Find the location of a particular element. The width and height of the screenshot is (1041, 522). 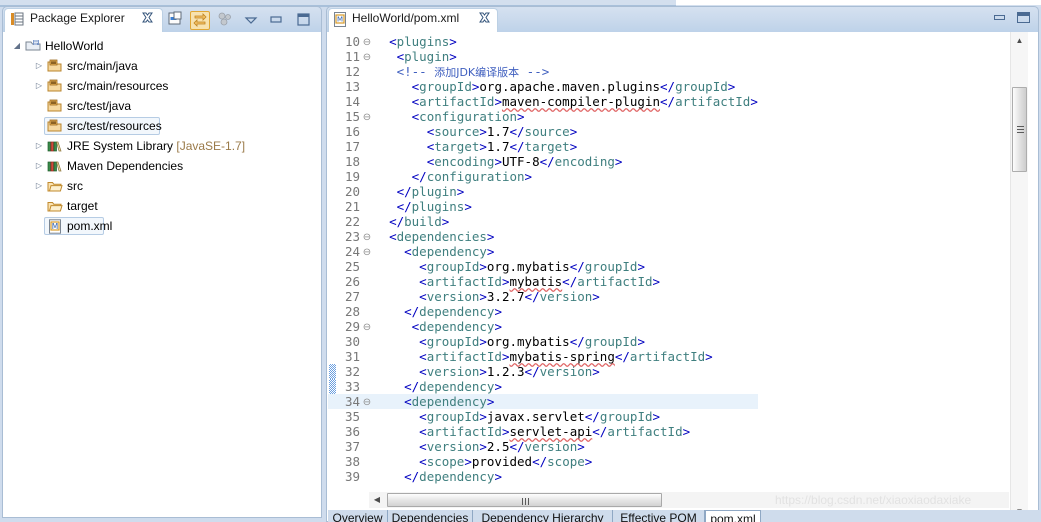

line-number: 26 is located at coordinates (352, 281).